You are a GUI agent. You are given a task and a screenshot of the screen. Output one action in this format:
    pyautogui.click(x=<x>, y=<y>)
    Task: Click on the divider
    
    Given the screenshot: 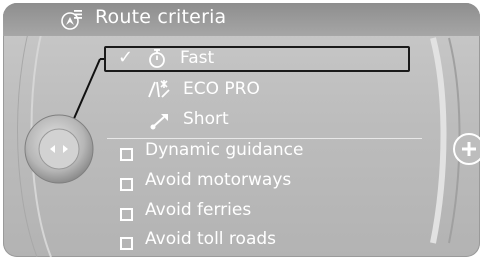 What is the action you would take?
    pyautogui.click(x=264, y=138)
    